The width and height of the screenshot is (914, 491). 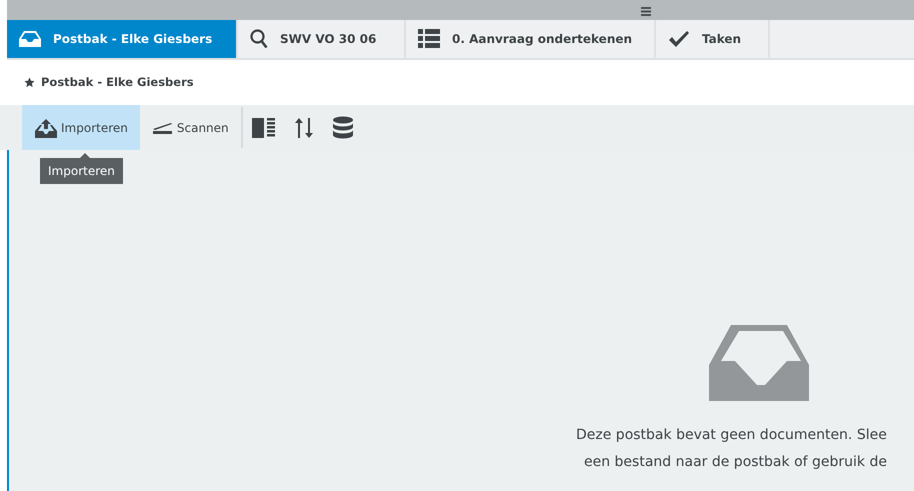 What do you see at coordinates (429, 39) in the screenshot?
I see `list-icon` at bounding box center [429, 39].